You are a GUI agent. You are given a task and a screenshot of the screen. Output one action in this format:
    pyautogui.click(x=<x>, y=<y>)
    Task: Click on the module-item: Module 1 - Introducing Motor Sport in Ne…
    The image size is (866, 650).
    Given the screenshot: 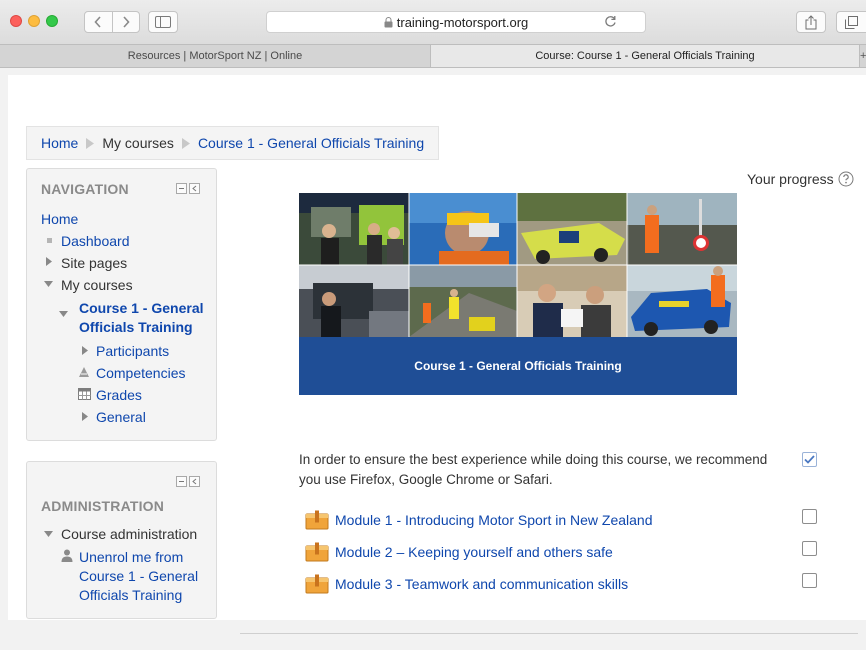 What is the action you would take?
    pyautogui.click(x=479, y=520)
    